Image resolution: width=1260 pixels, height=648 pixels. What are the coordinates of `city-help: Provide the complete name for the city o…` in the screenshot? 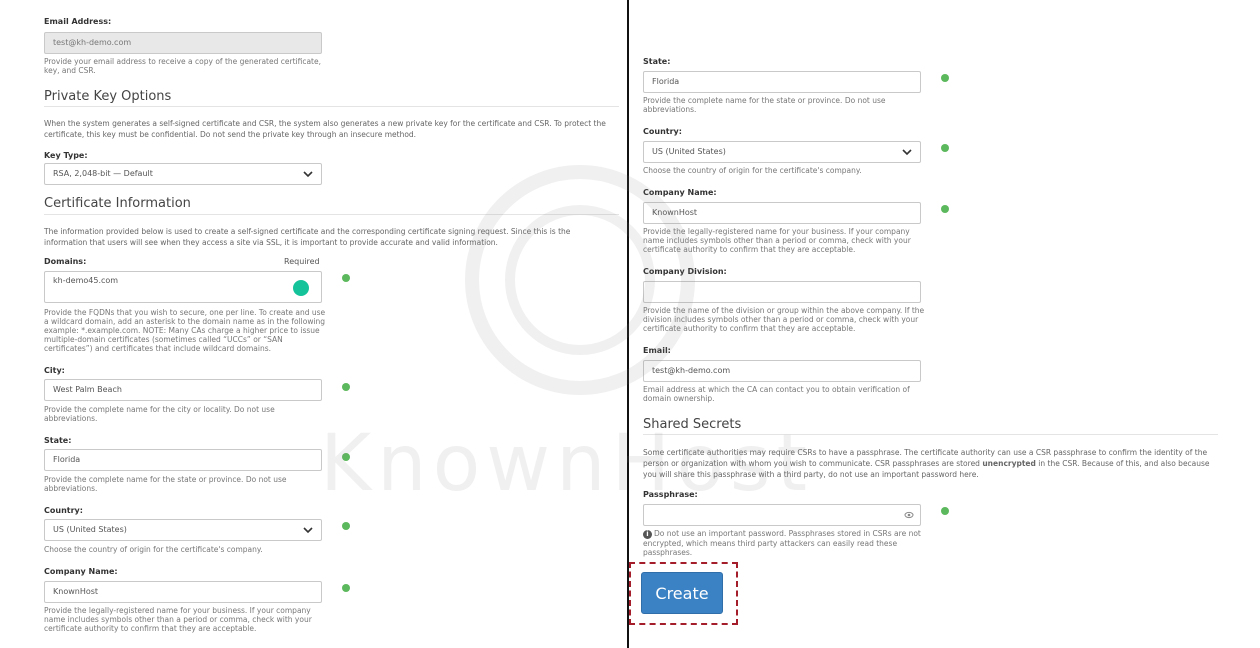 It's located at (159, 414).